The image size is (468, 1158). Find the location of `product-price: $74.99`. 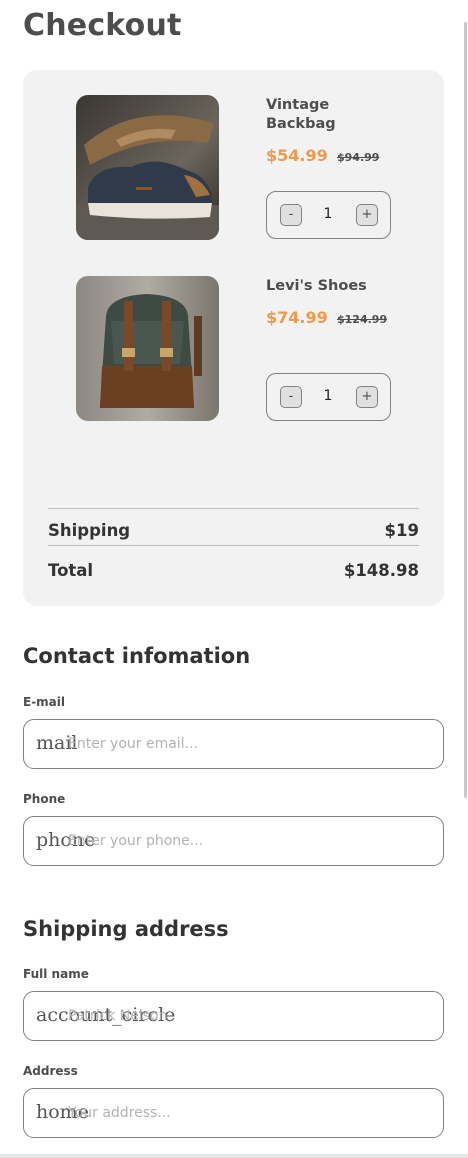

product-price: $74.99 is located at coordinates (297, 317).